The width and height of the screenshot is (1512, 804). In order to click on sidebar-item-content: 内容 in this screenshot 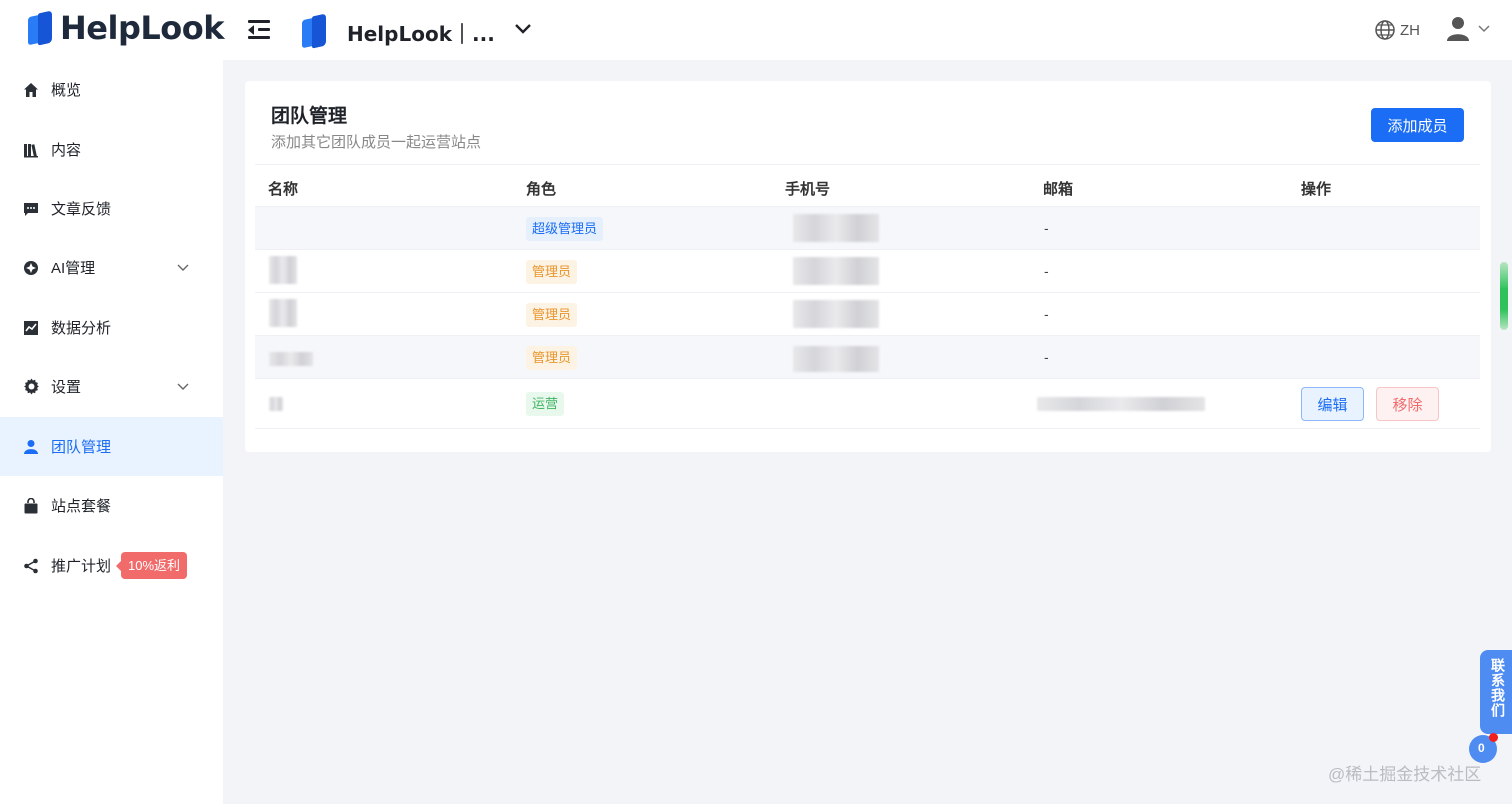, I will do `click(111, 149)`.